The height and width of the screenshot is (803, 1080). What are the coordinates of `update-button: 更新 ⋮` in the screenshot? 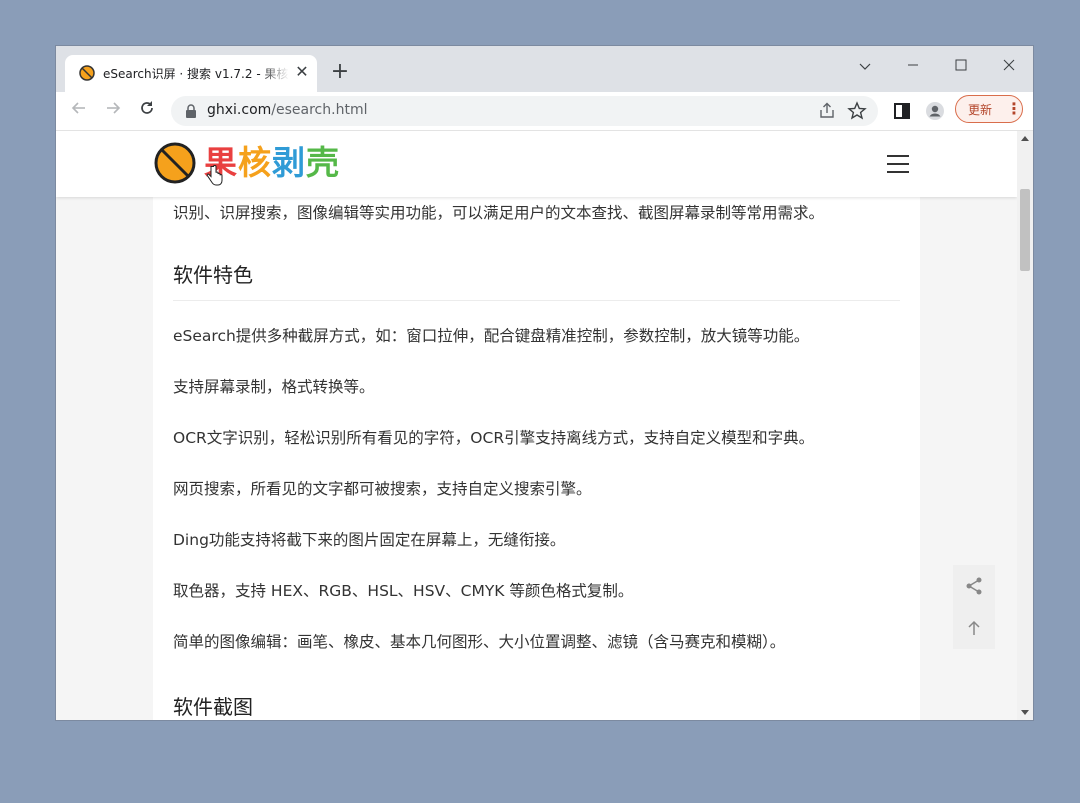 It's located at (989, 109).